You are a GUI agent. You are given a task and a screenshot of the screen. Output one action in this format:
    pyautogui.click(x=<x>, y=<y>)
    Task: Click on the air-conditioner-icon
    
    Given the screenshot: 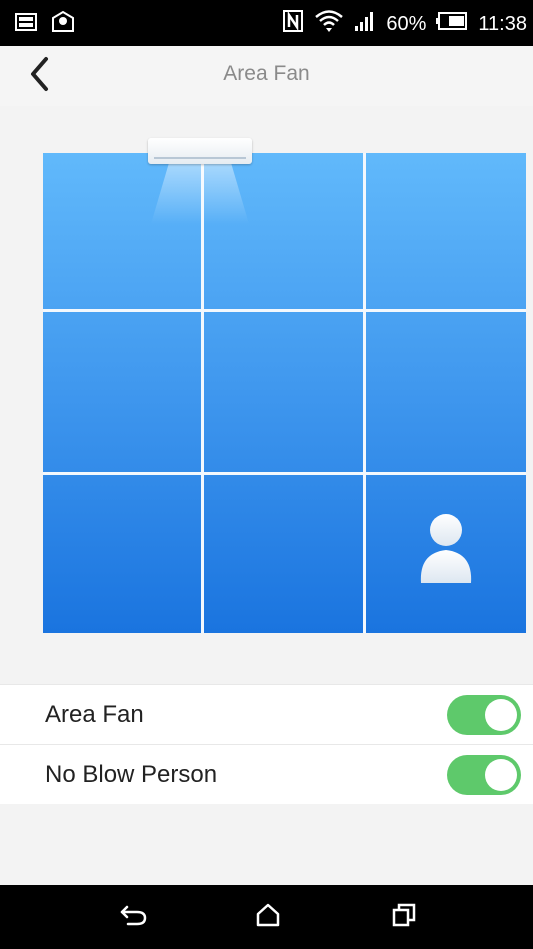 What is the action you would take?
    pyautogui.click(x=200, y=151)
    